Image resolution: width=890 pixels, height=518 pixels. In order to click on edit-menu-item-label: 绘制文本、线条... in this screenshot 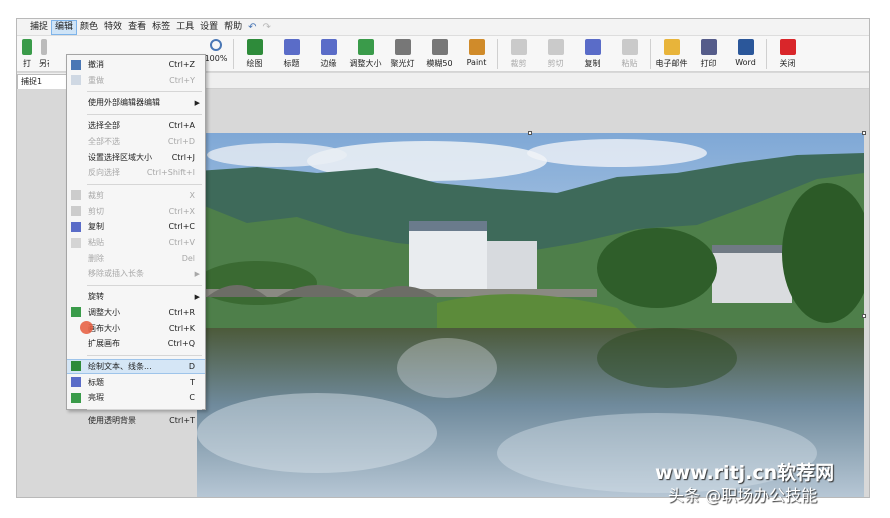, I will do `click(120, 366)`.